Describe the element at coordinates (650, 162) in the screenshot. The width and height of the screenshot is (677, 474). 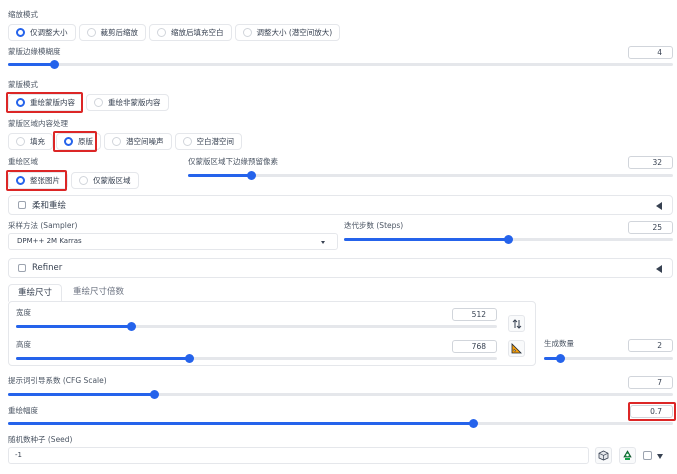
I see `only-masked-padding-number-input: 32` at that location.